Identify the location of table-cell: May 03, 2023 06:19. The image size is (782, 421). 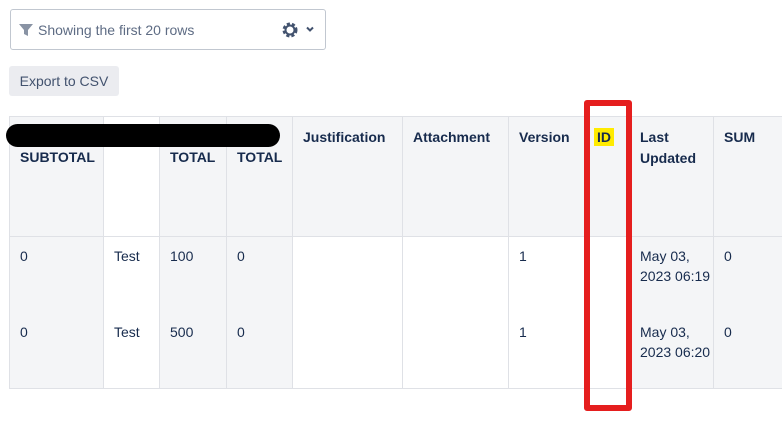
(671, 274).